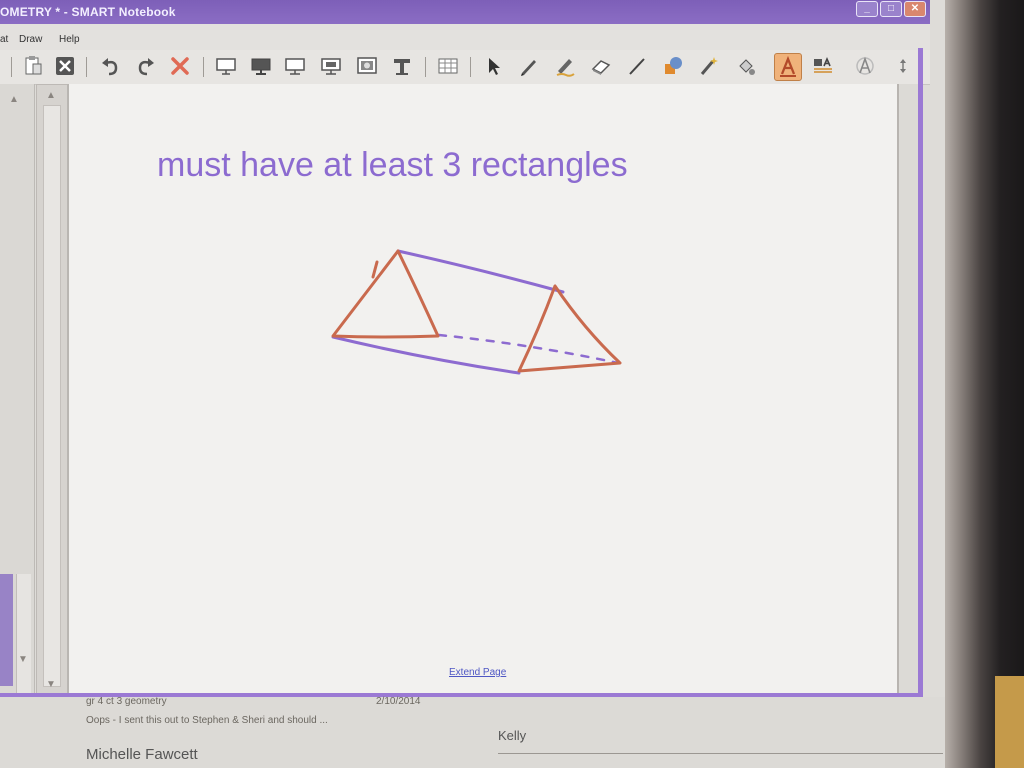 This screenshot has width=1024, height=768. What do you see at coordinates (402, 66) in the screenshot?
I see `document-camera-icon` at bounding box center [402, 66].